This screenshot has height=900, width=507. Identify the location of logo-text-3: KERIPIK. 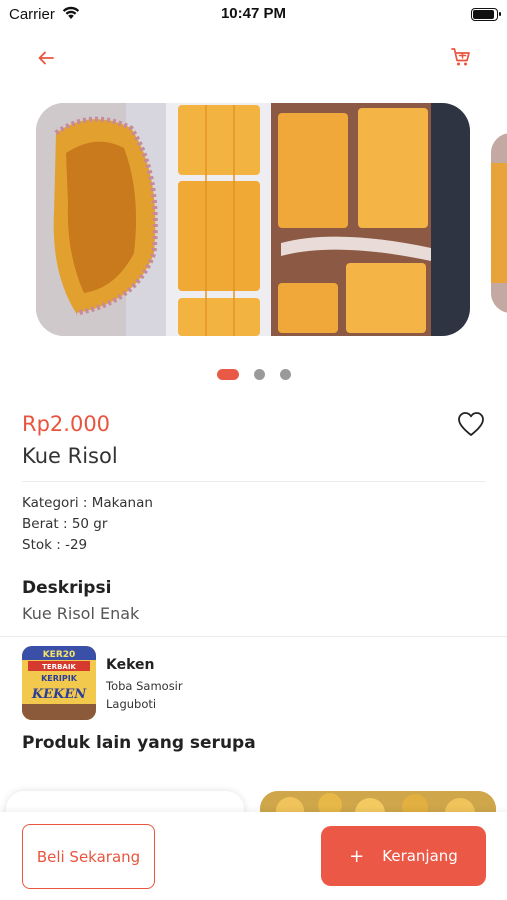
(59, 678).